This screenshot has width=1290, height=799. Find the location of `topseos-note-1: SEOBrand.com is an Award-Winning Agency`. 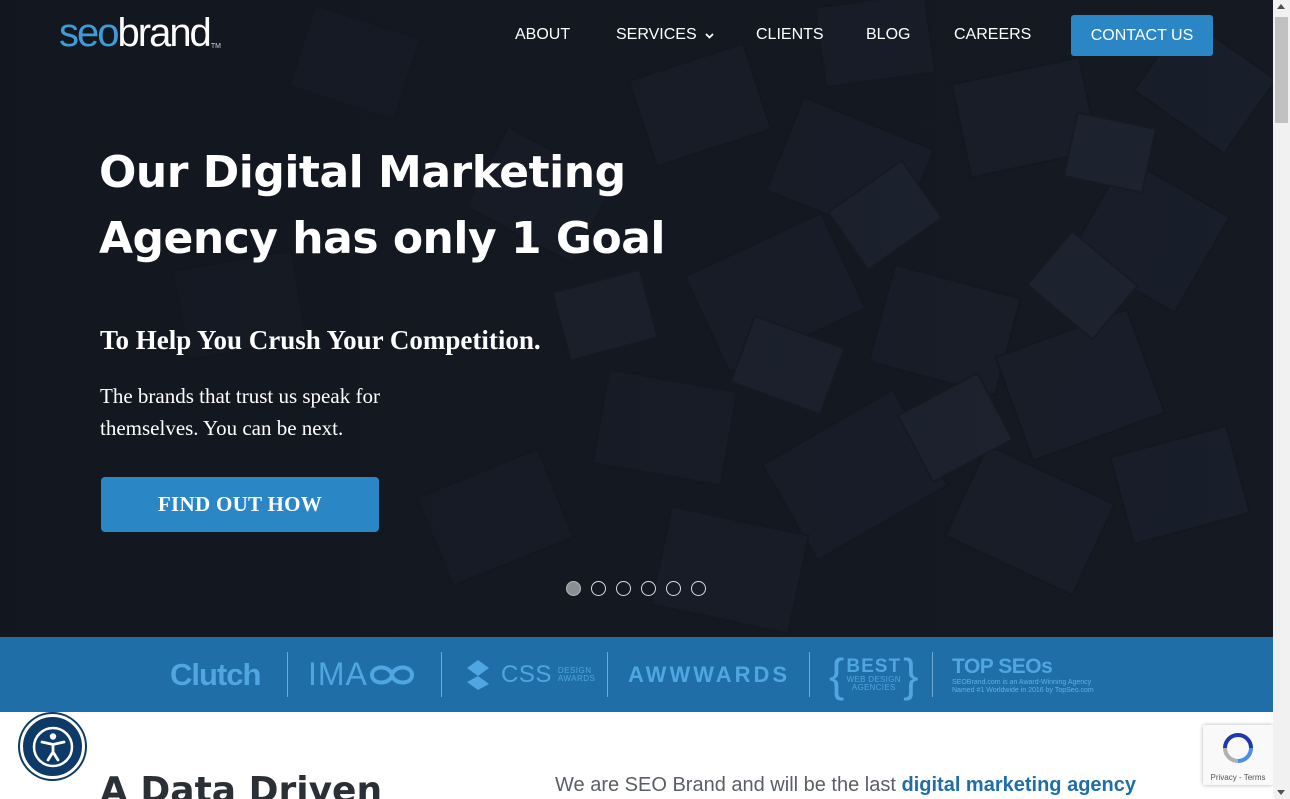

topseos-note-1: SEOBrand.com is an Award-Winning Agency is located at coordinates (1022, 682).